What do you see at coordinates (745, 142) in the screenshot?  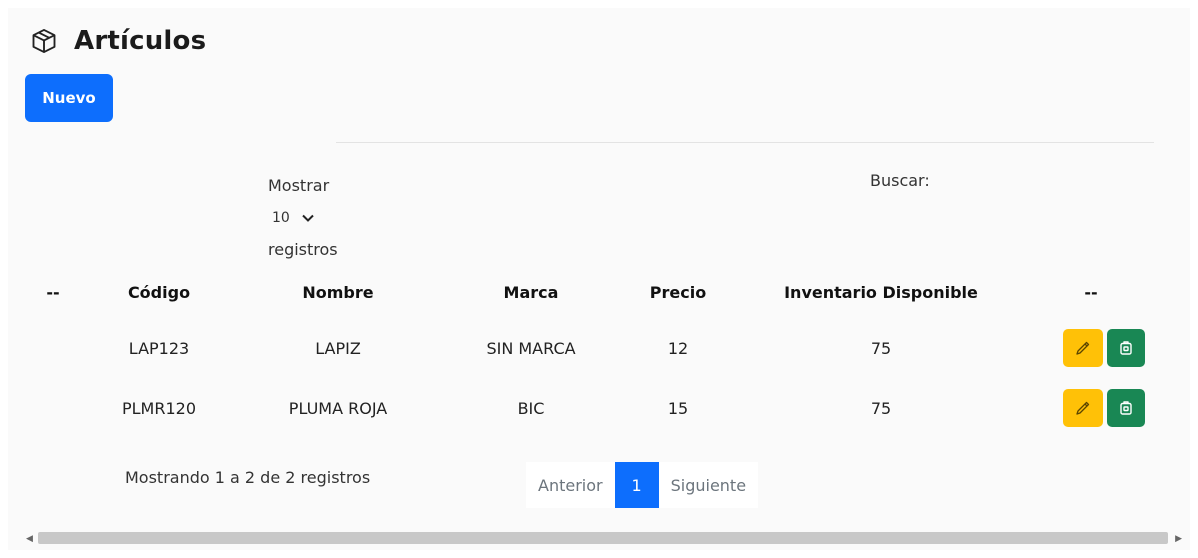 I see `divider` at bounding box center [745, 142].